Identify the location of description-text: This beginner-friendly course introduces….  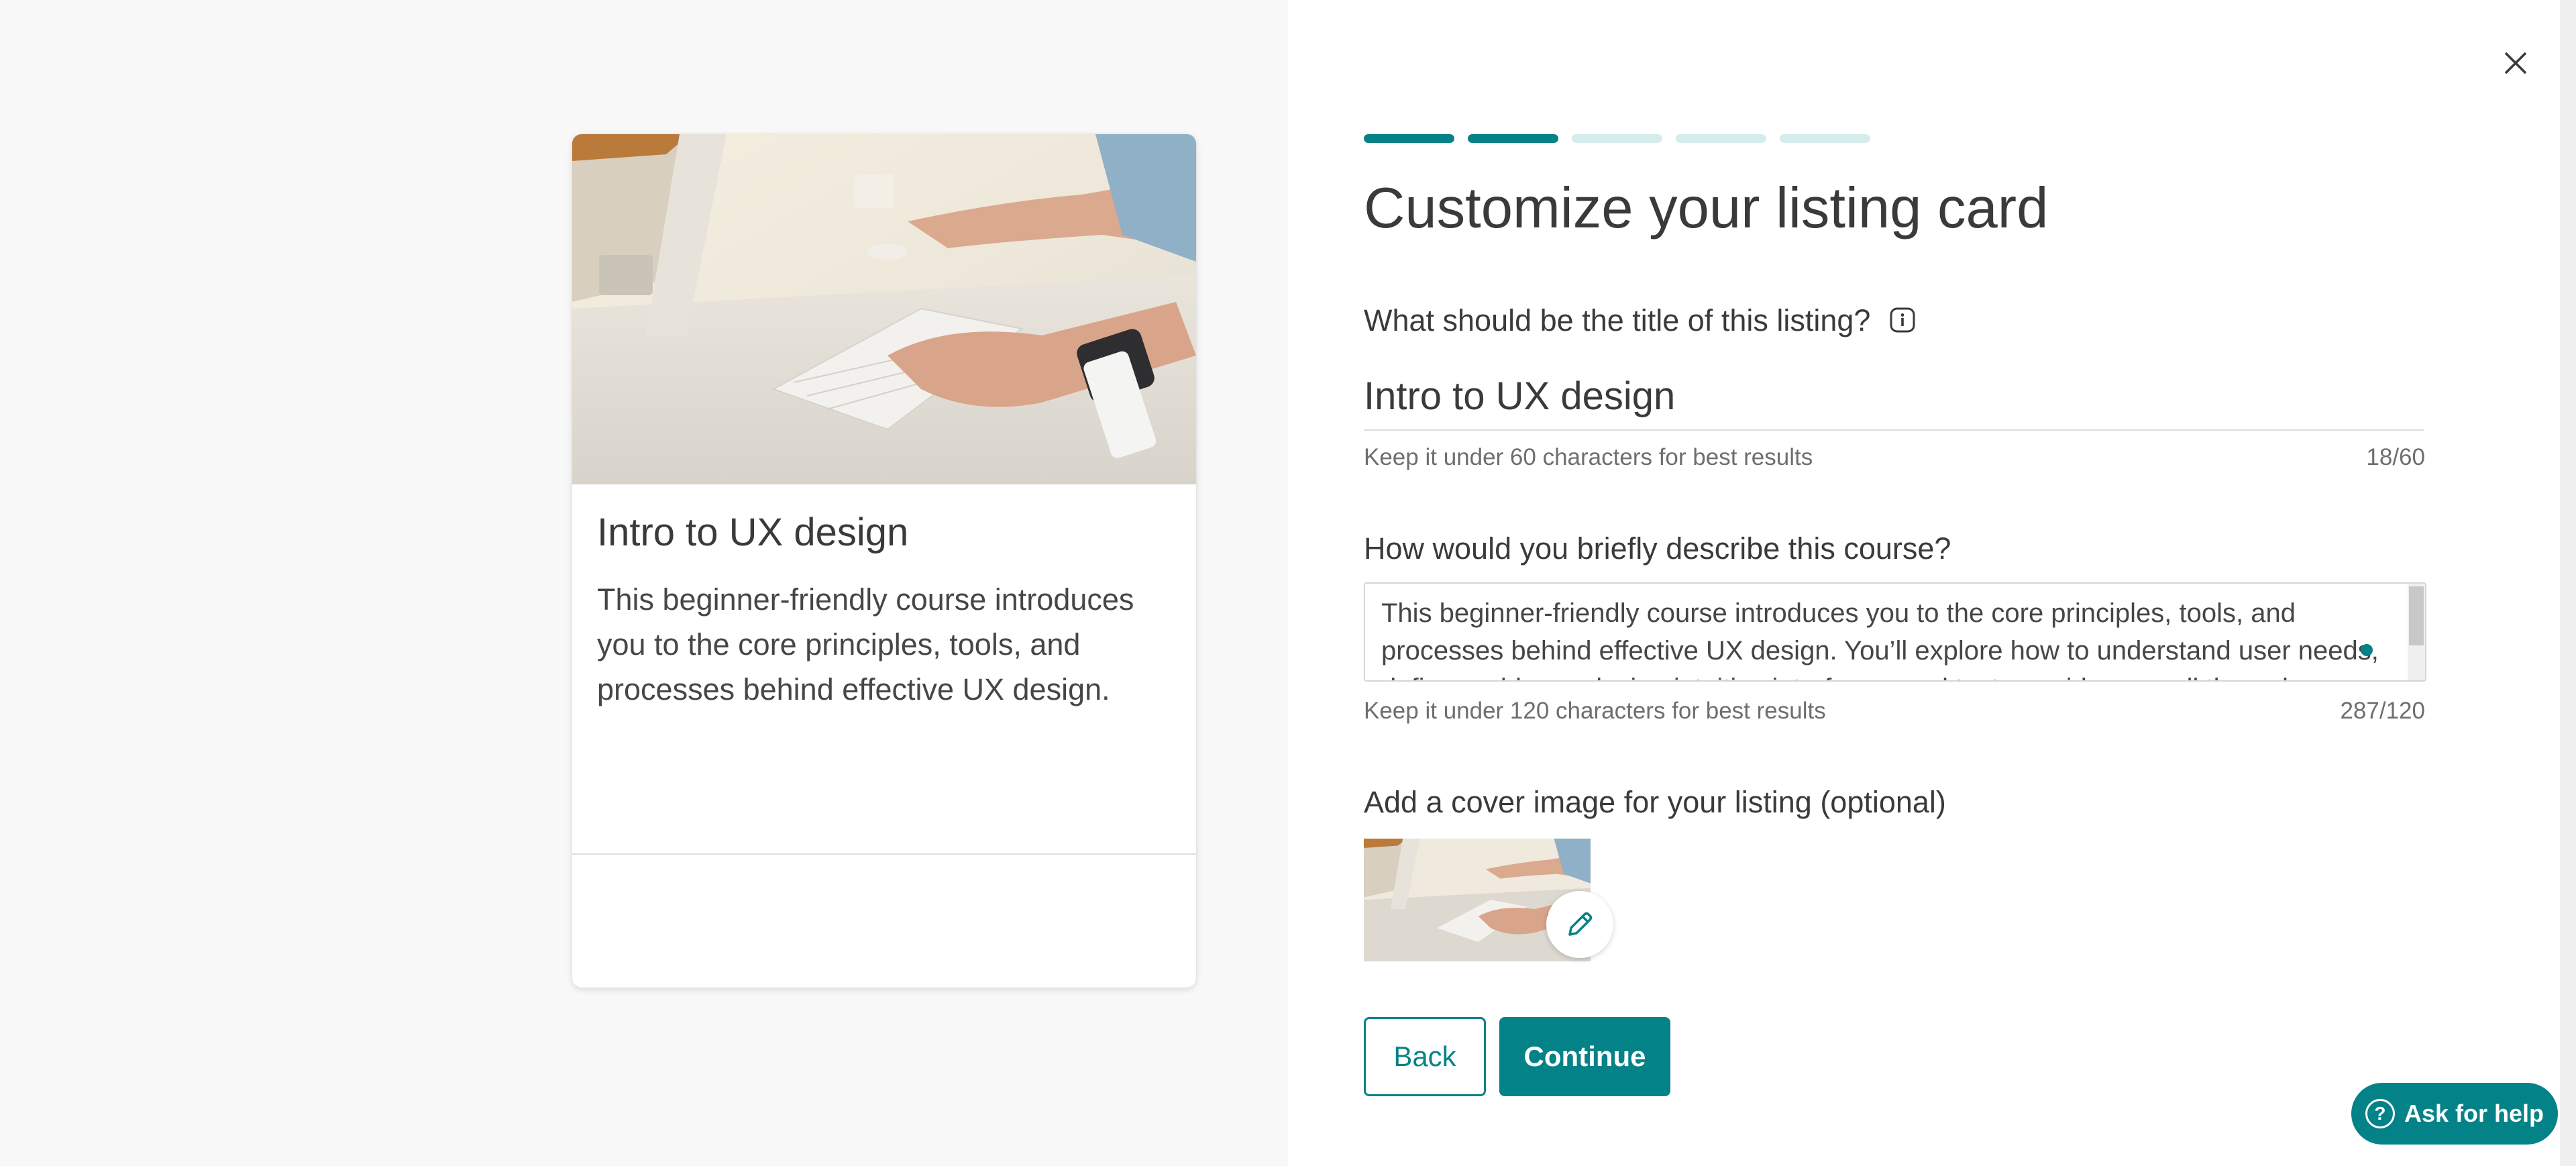
(1880, 639).